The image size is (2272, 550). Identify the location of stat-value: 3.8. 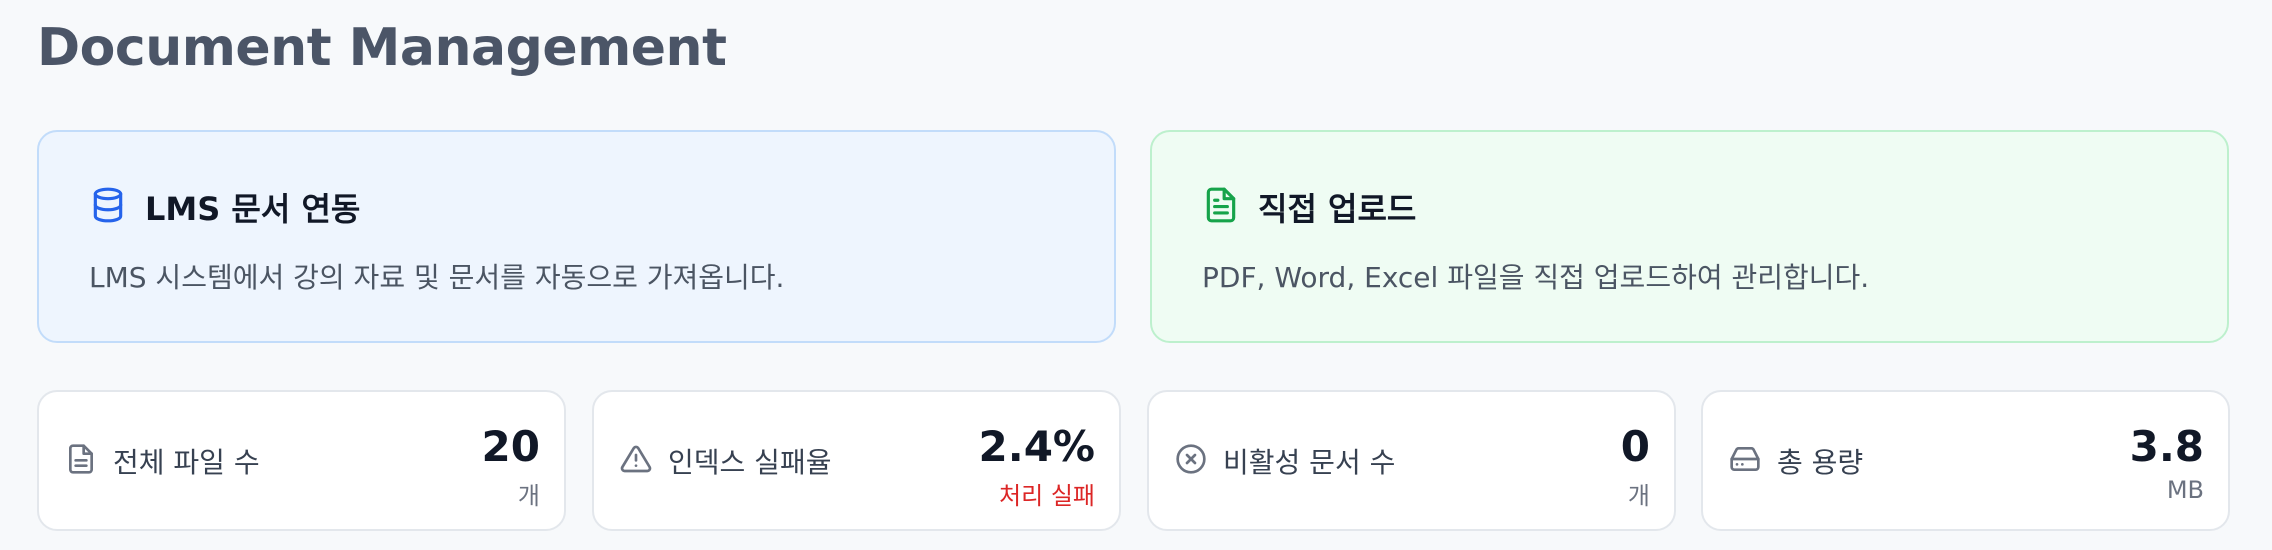
(2166, 446).